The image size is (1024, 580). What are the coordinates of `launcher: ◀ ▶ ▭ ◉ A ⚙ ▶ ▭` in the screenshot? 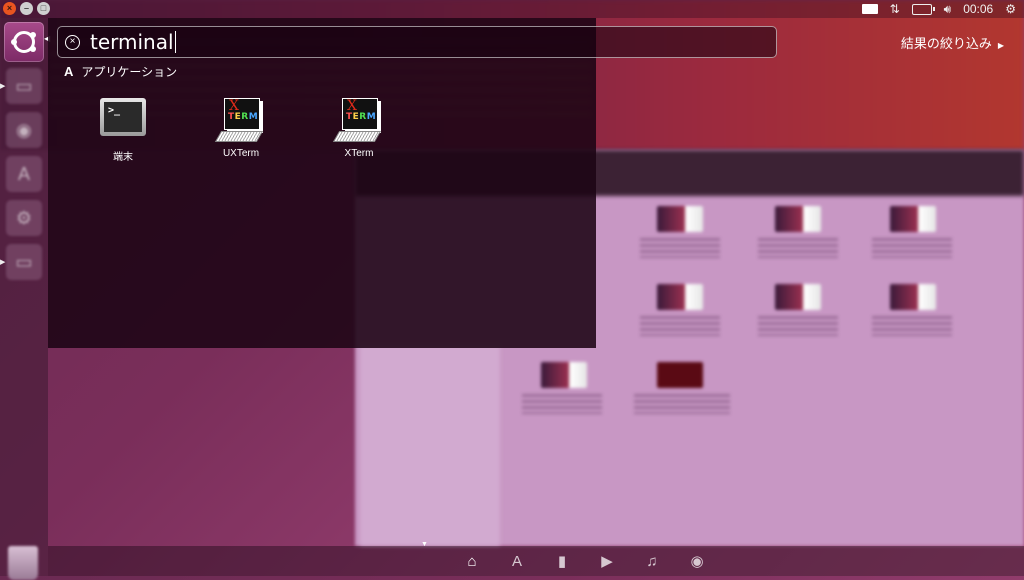 It's located at (25, 299).